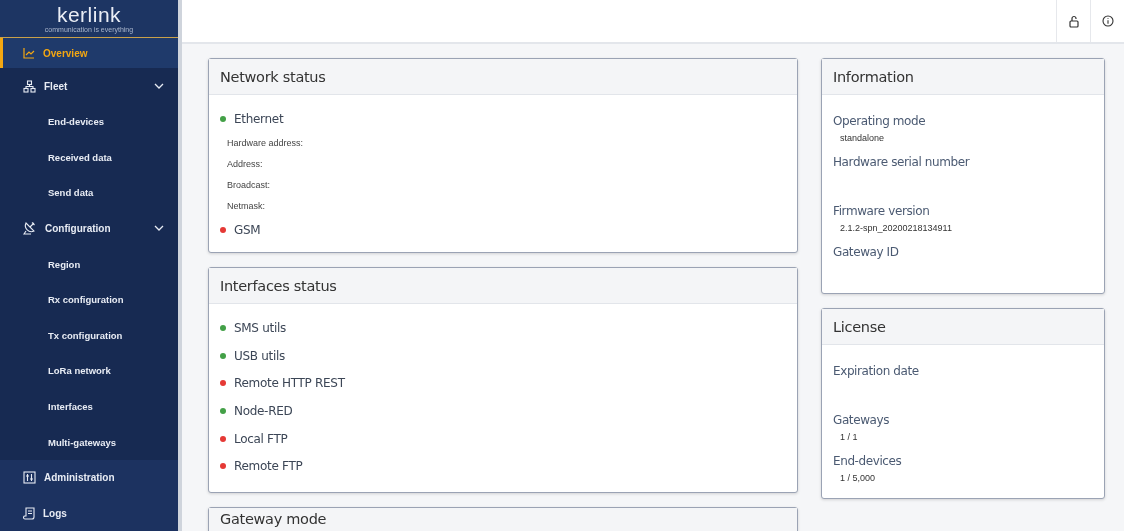  I want to click on sidebar-subitem: Multi-gateways, so click(89, 442).